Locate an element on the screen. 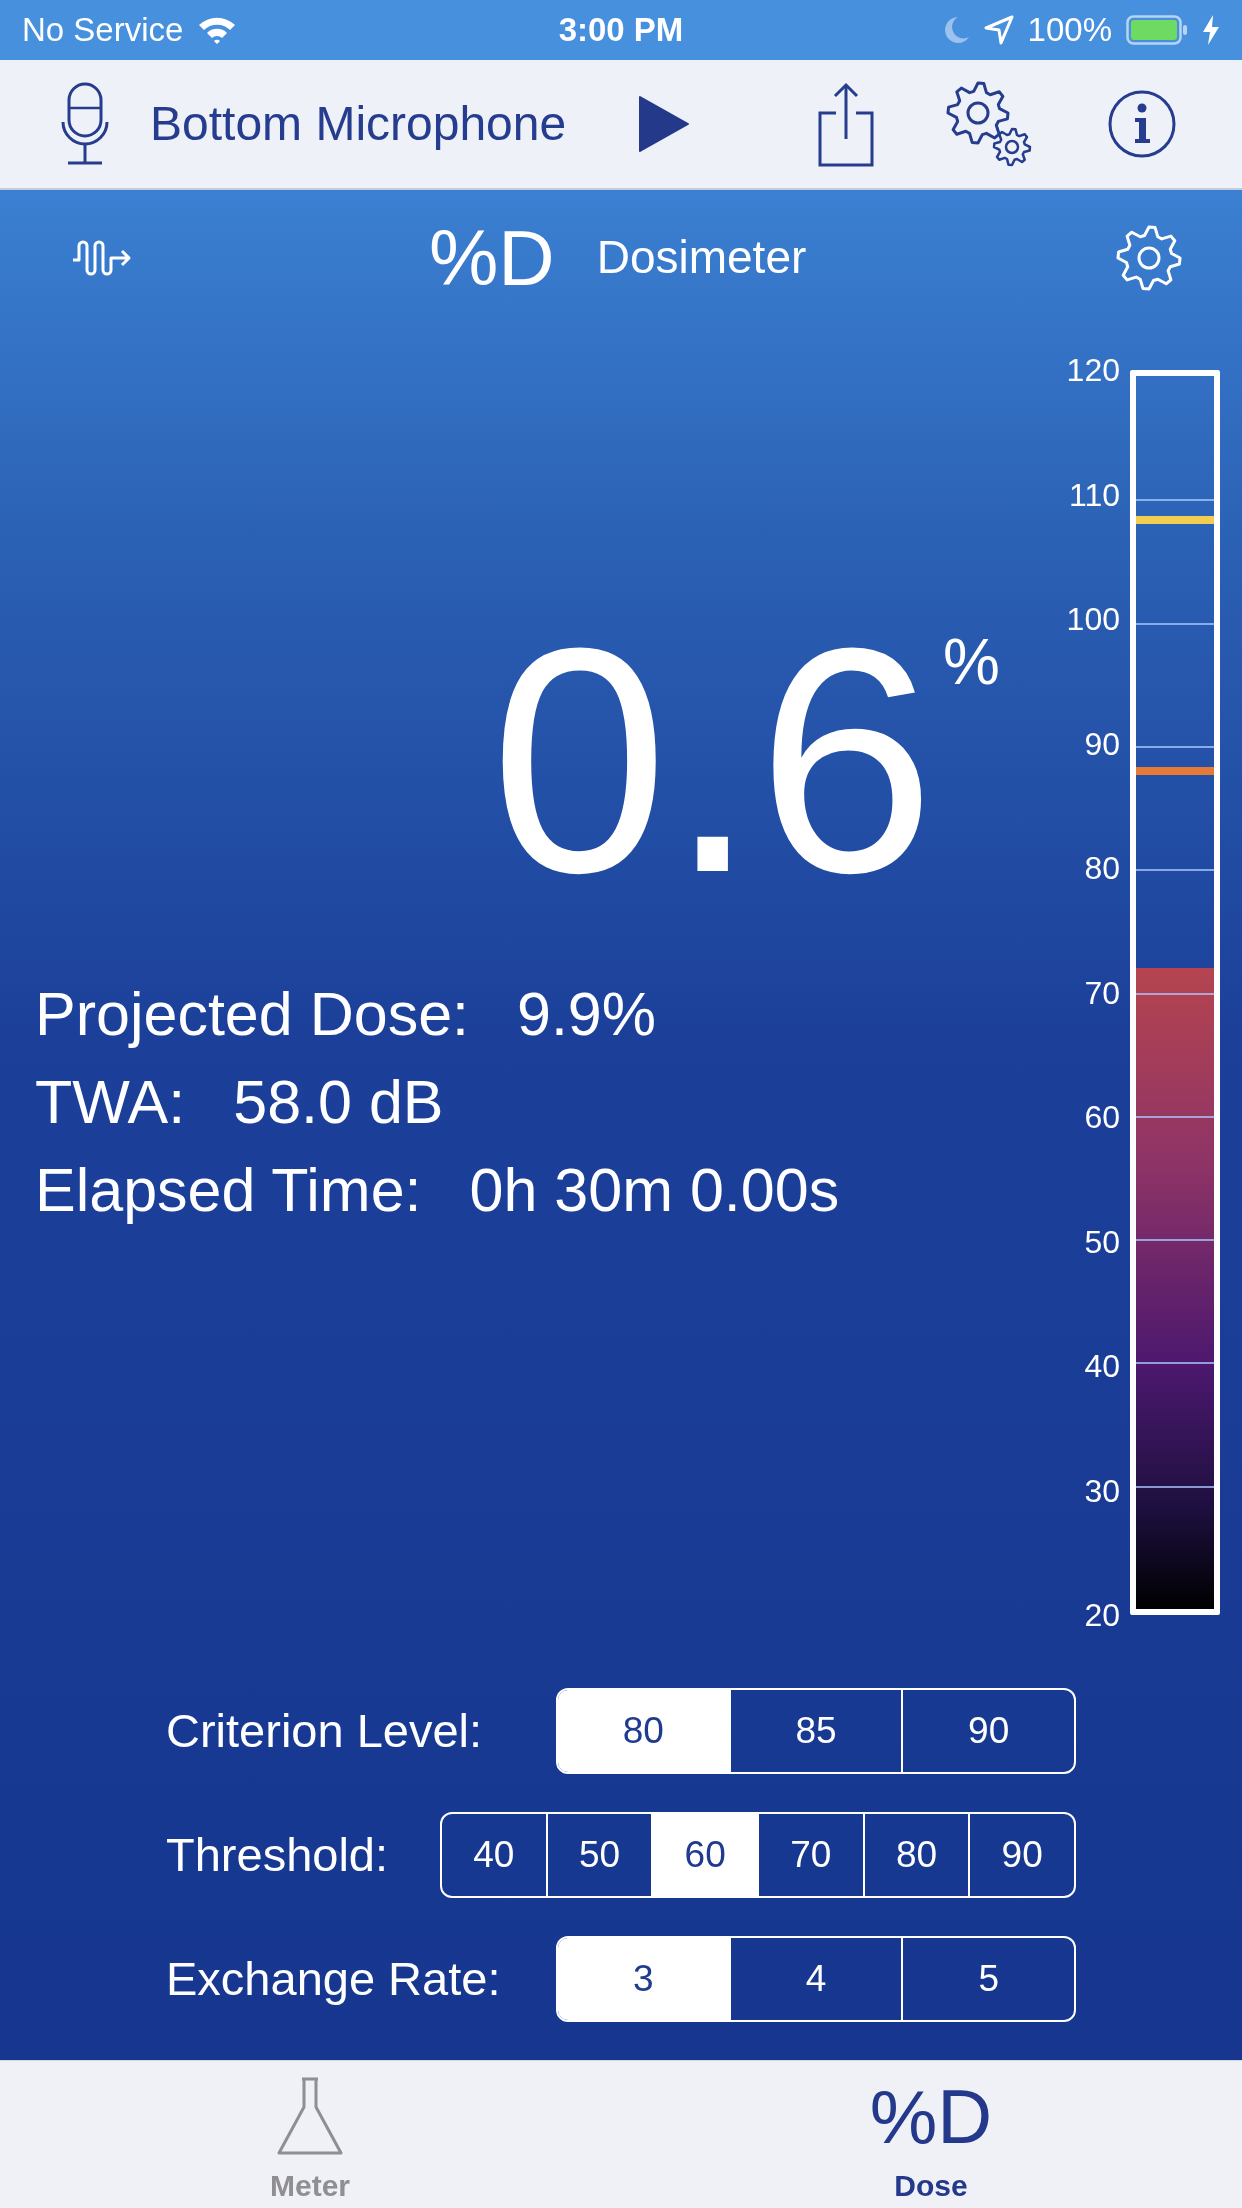  segment-option: 4 is located at coordinates (815, 1979).